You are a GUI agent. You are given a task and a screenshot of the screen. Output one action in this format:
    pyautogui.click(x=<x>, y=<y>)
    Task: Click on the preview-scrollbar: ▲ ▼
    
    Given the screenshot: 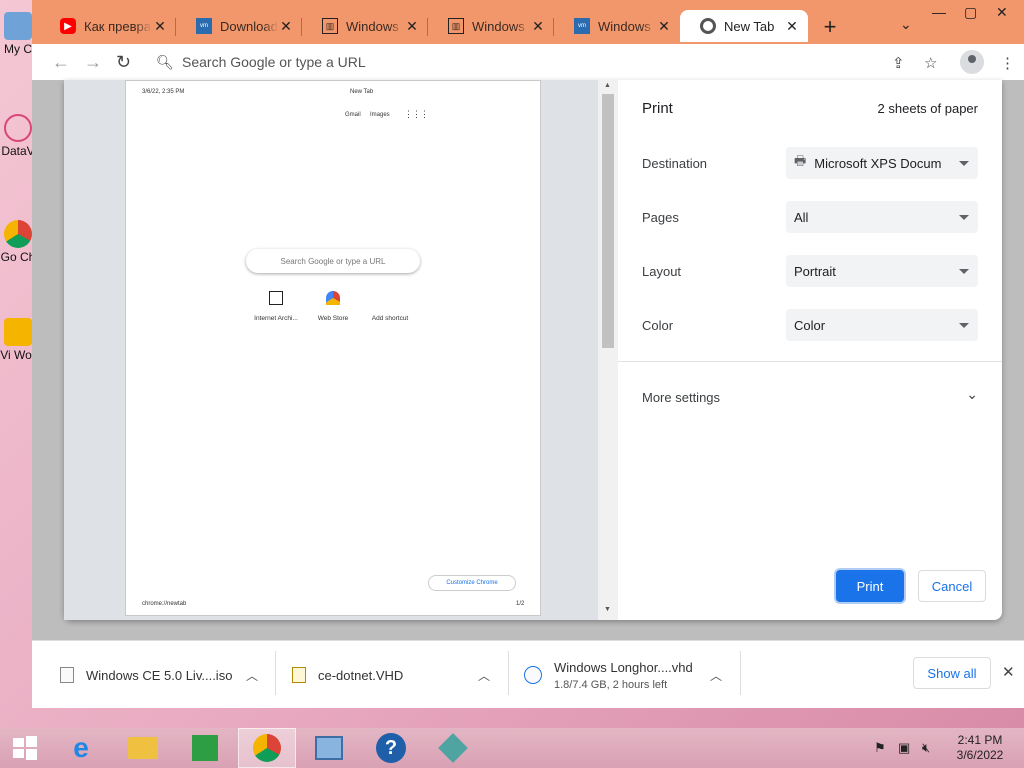 What is the action you would take?
    pyautogui.click(x=608, y=350)
    